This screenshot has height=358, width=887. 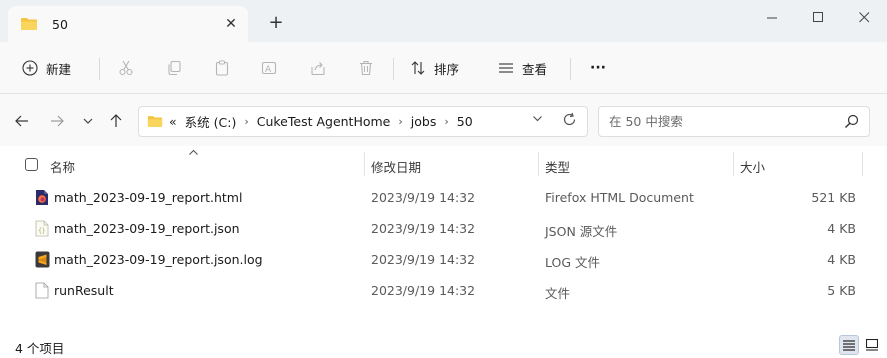 I want to click on new-tab-button: +, so click(x=276, y=24).